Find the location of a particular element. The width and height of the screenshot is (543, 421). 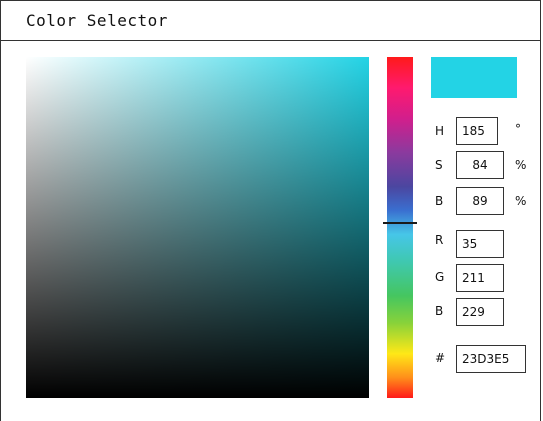

color-preview-swatch is located at coordinates (474, 77).